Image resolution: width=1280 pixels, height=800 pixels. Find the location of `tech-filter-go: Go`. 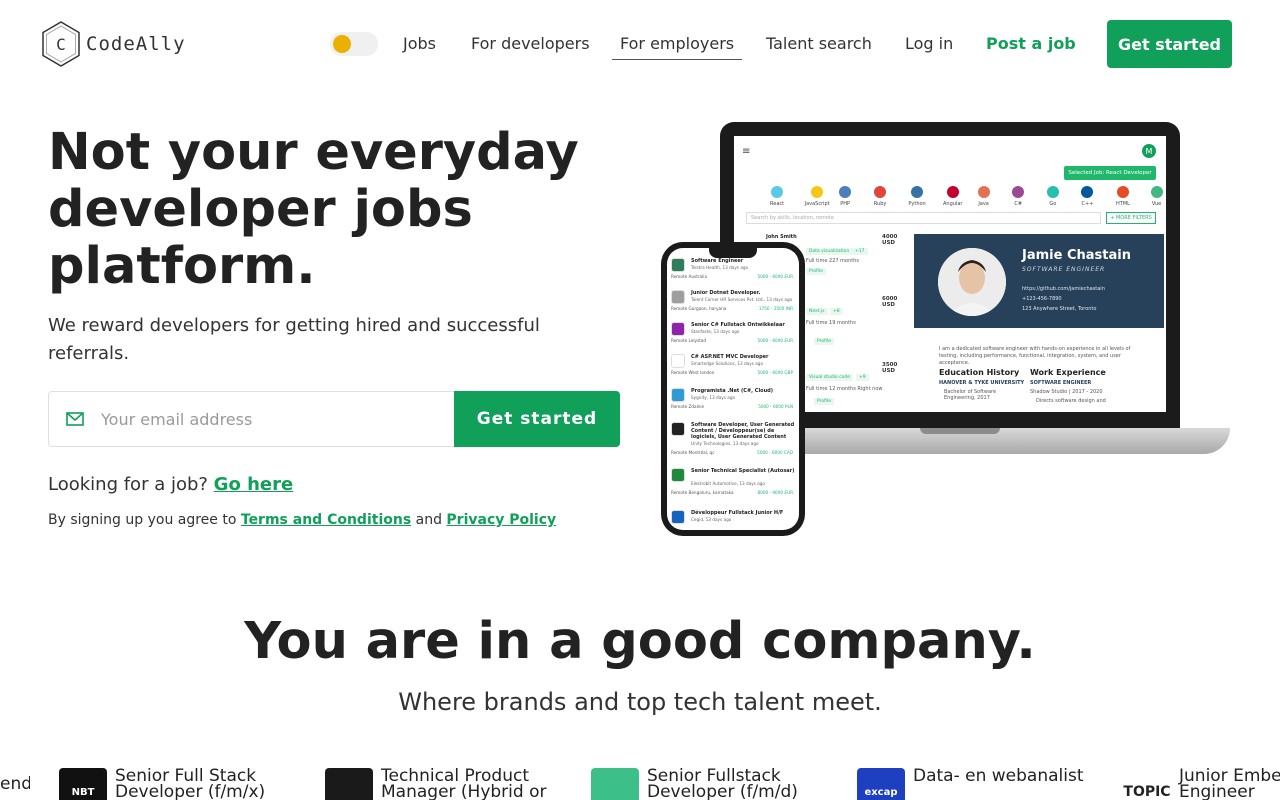

tech-filter-go: Go is located at coordinates (1052, 196).